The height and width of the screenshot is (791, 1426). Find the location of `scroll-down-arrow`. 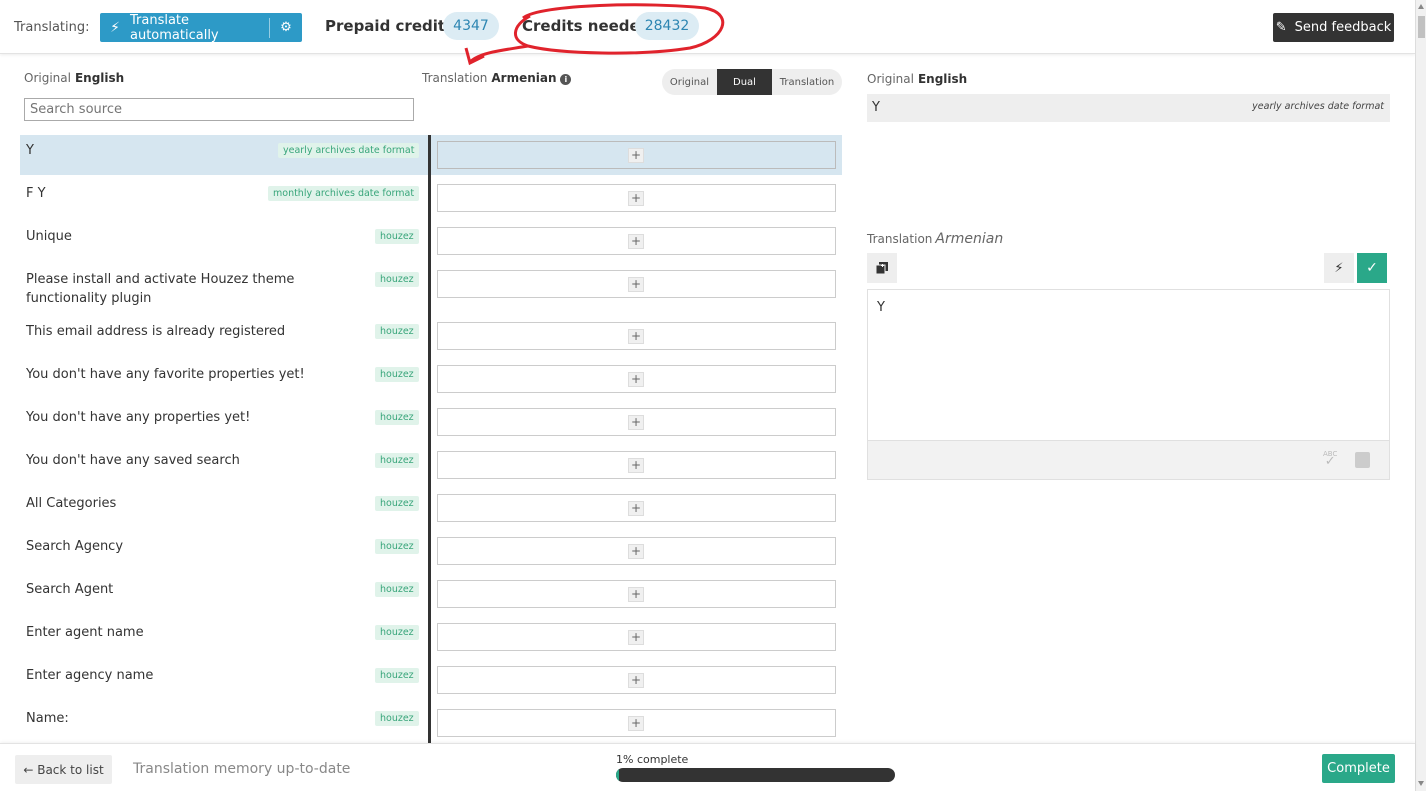

scroll-down-arrow is located at coordinates (1421, 783).